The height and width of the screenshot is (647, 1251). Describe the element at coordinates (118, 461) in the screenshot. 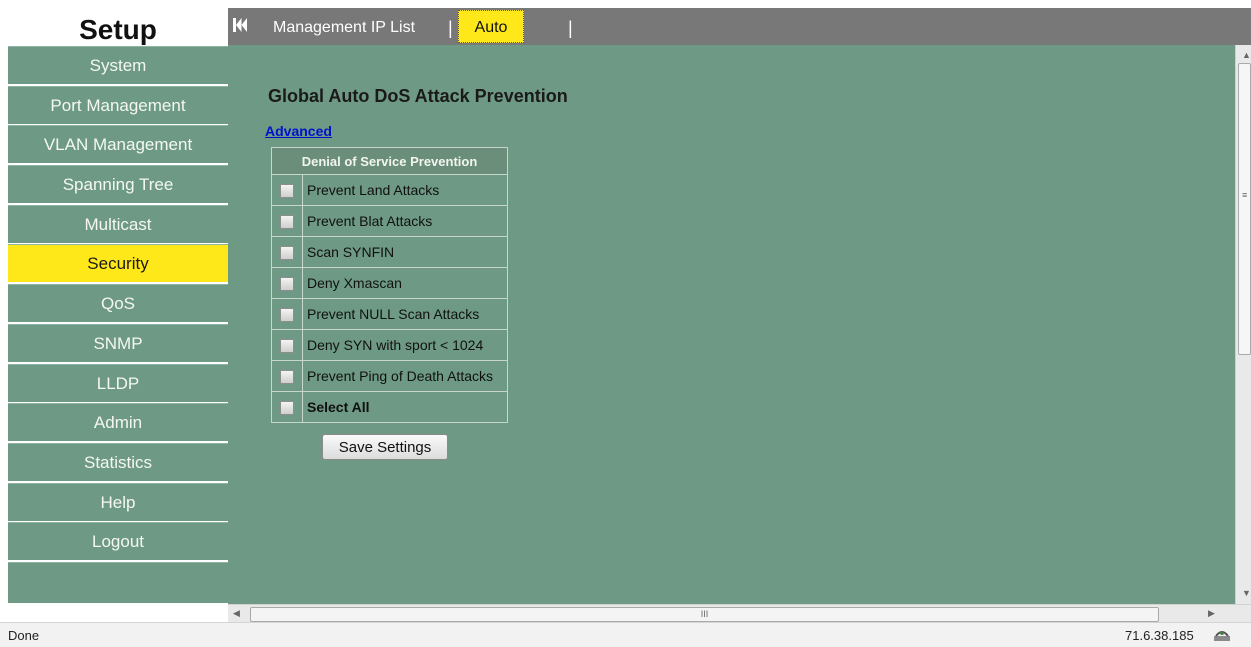

I see `sidebar-item-statistics: Statistics` at that location.